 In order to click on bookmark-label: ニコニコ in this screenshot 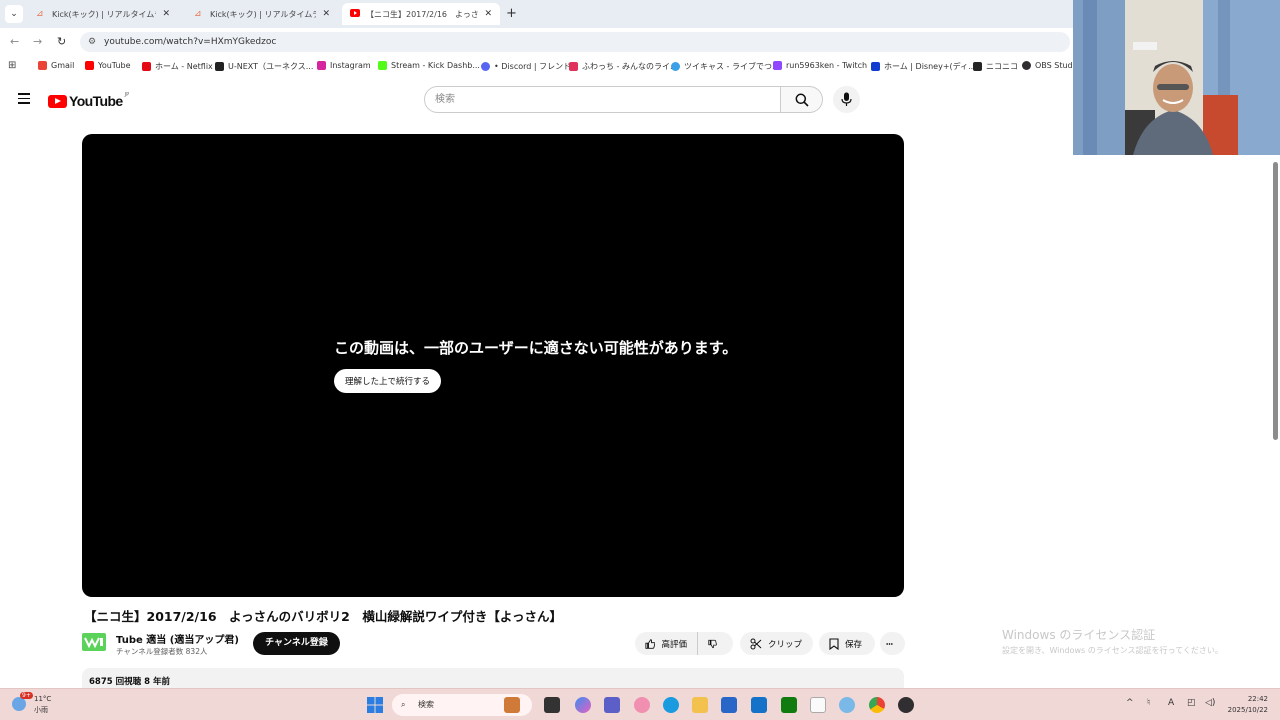, I will do `click(1002, 66)`.